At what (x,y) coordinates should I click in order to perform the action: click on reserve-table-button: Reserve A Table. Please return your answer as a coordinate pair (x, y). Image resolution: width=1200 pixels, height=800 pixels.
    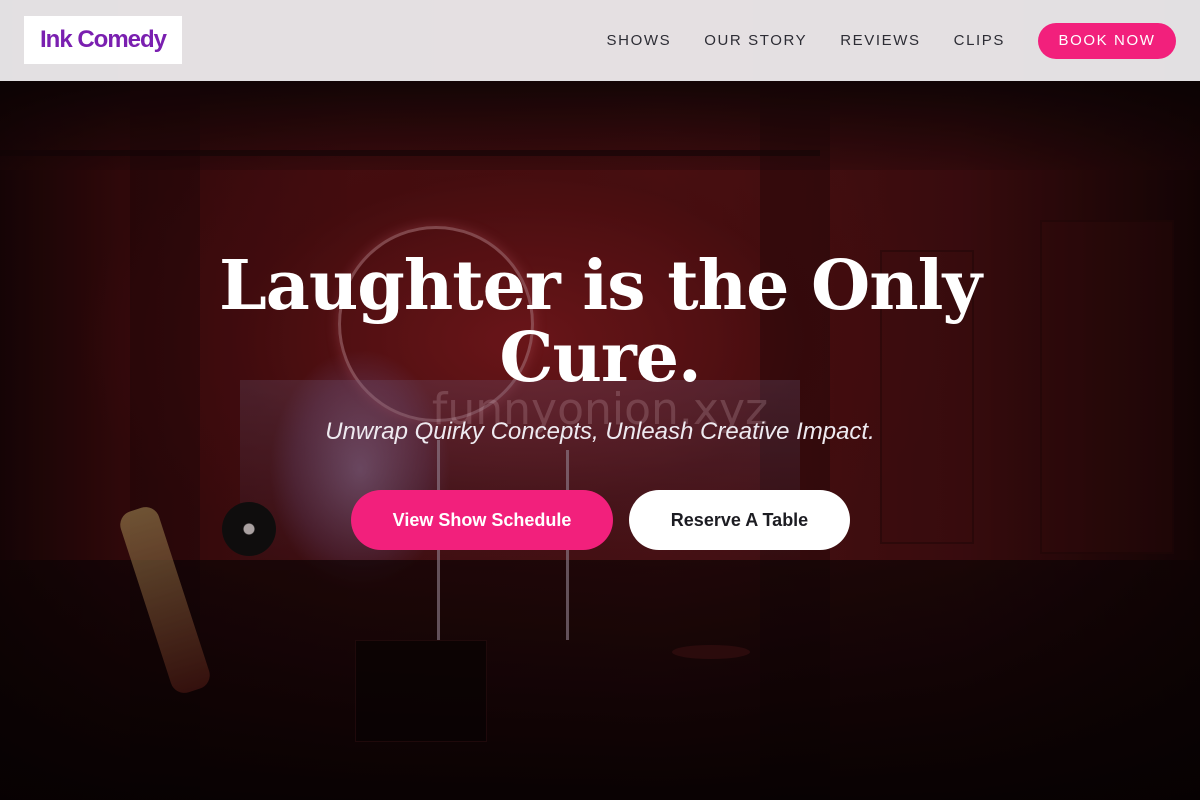
    Looking at the image, I should click on (739, 520).